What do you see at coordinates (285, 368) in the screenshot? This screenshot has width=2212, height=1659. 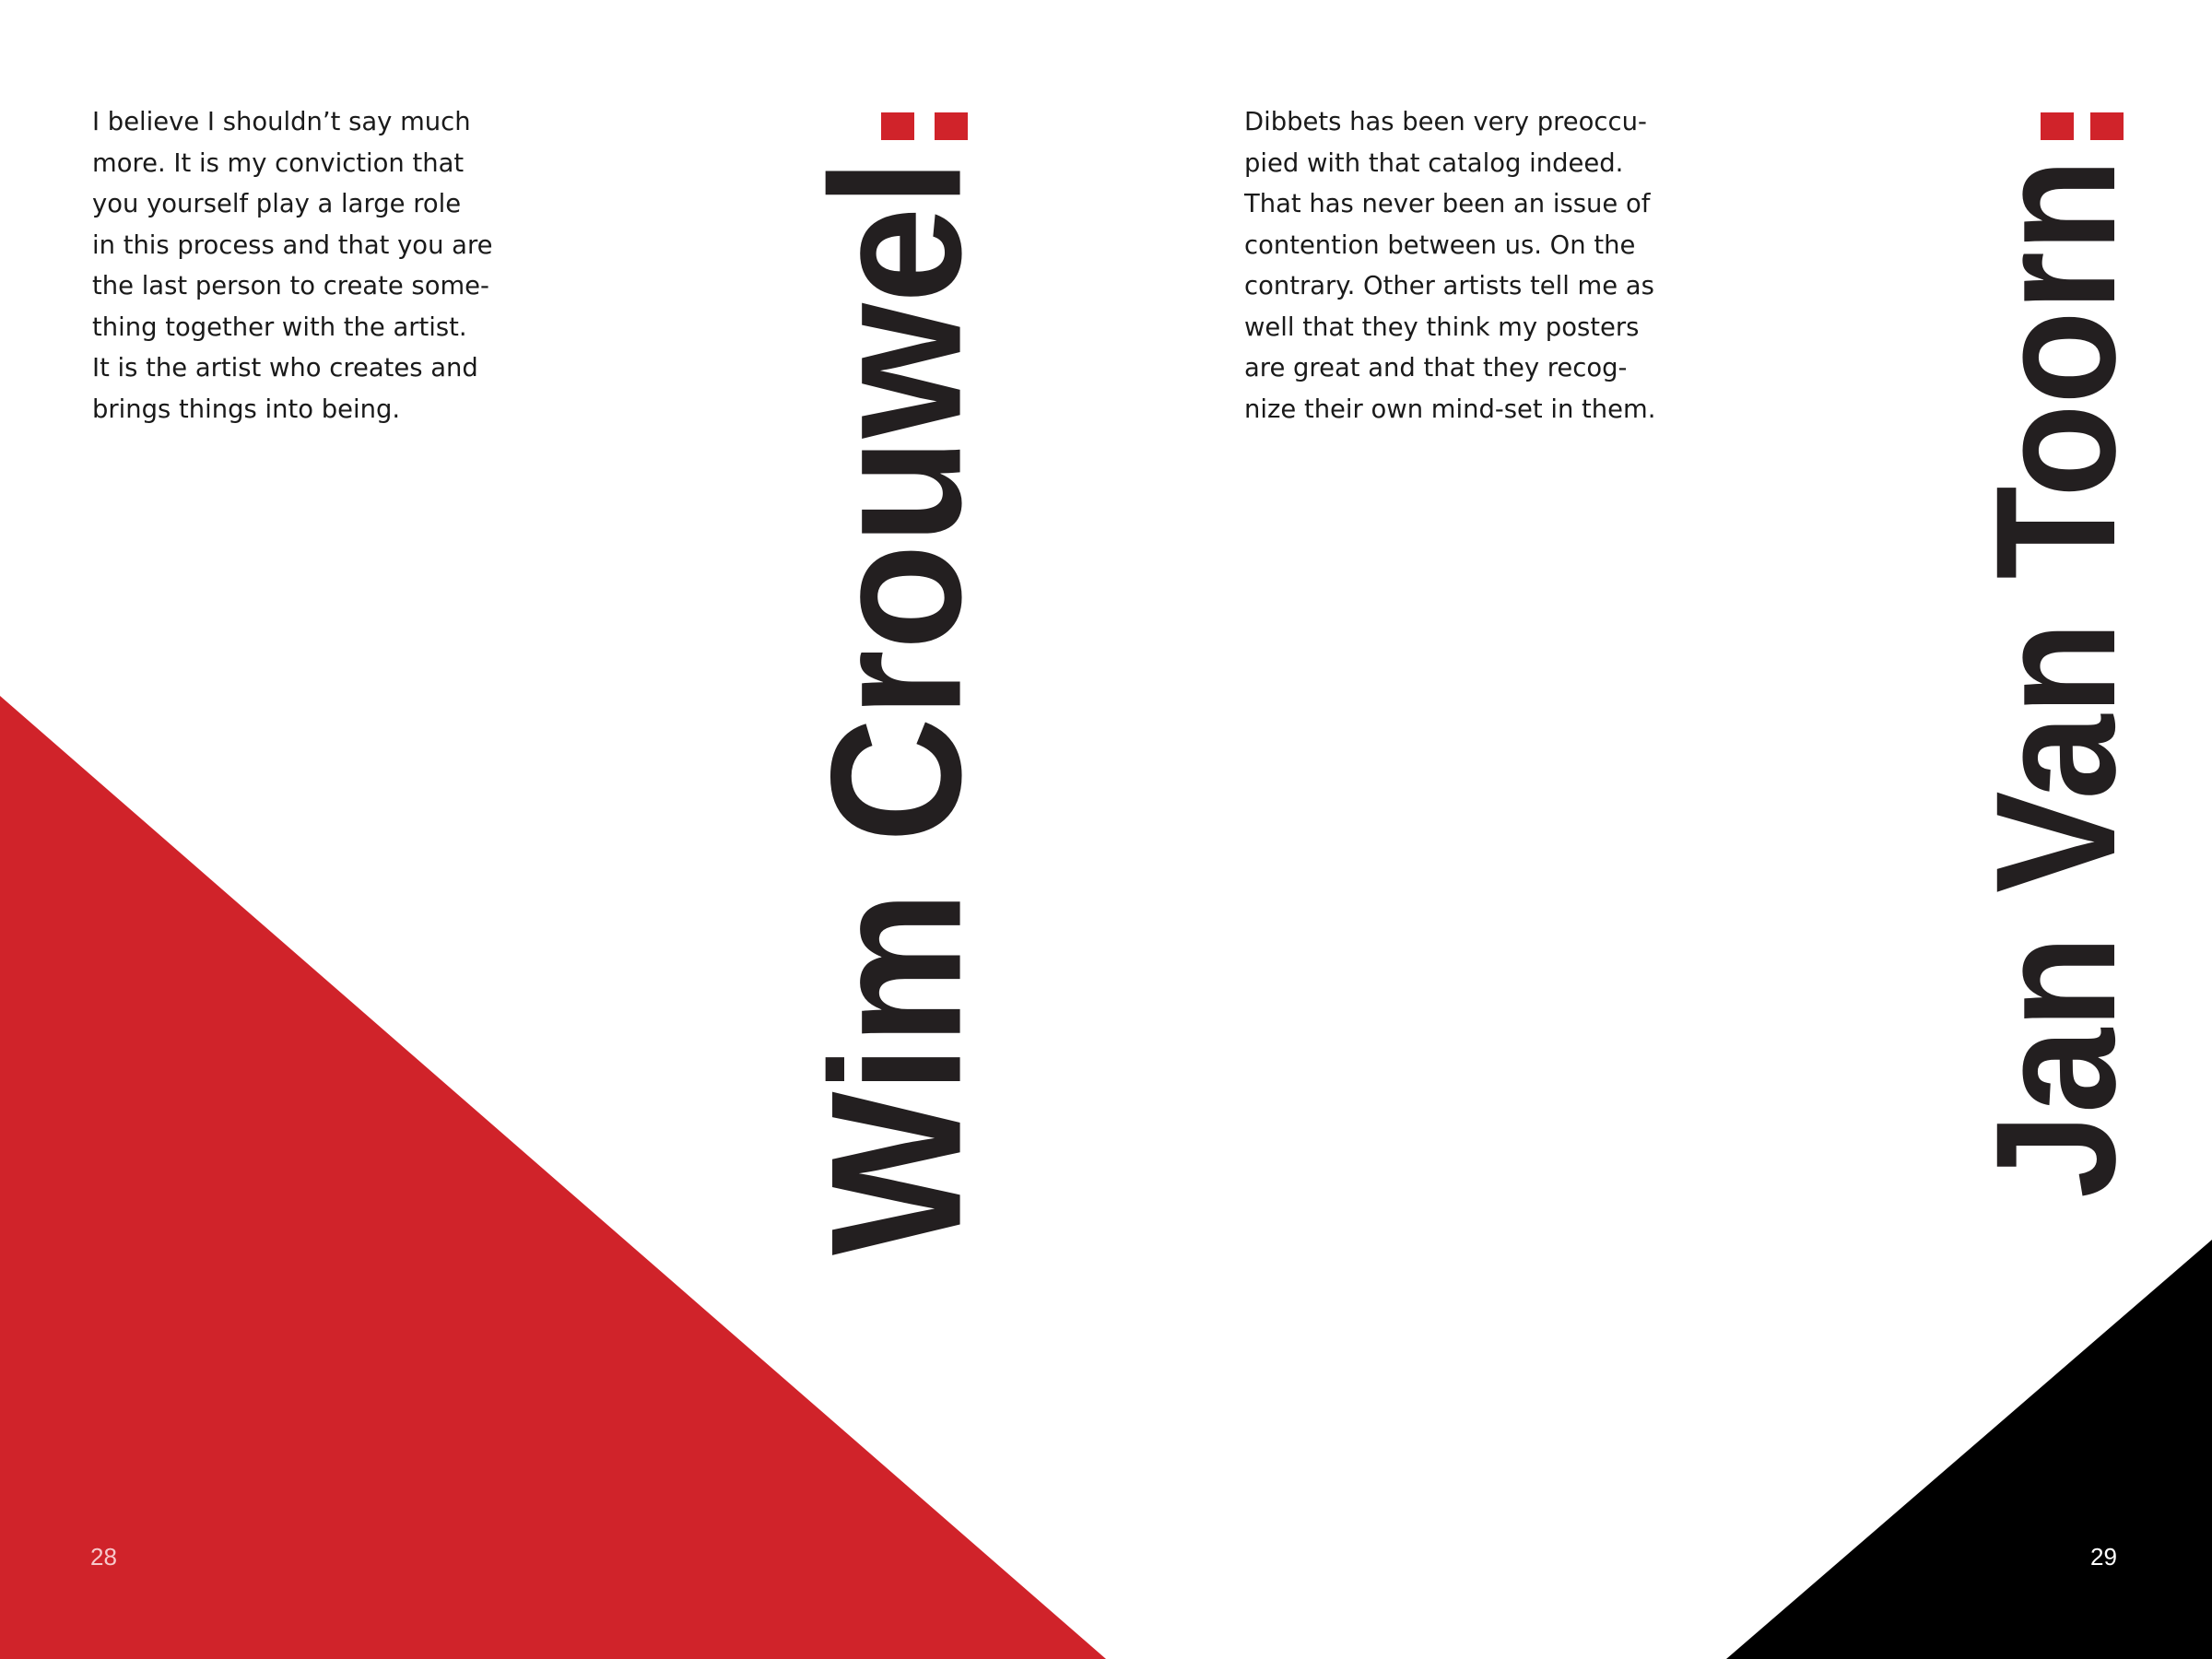 I see `text-line: It is the artist who creates and` at bounding box center [285, 368].